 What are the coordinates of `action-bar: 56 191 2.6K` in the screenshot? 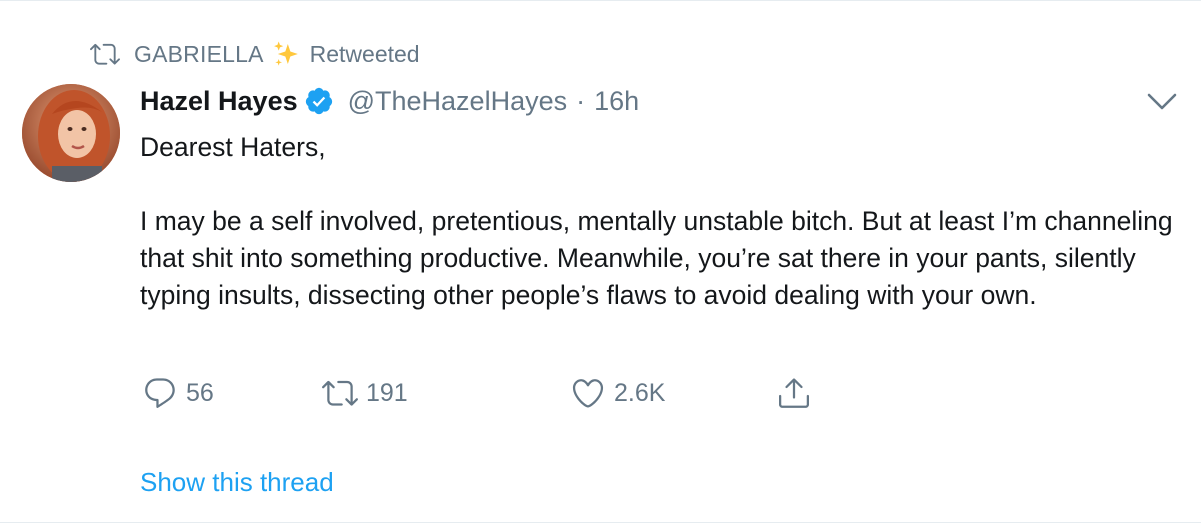 It's located at (542, 393).